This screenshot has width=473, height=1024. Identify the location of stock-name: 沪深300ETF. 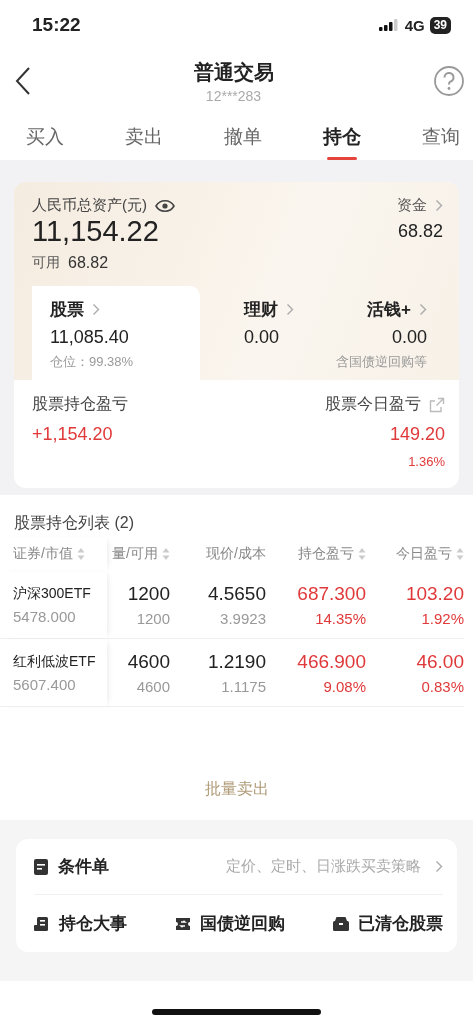
(52, 593).